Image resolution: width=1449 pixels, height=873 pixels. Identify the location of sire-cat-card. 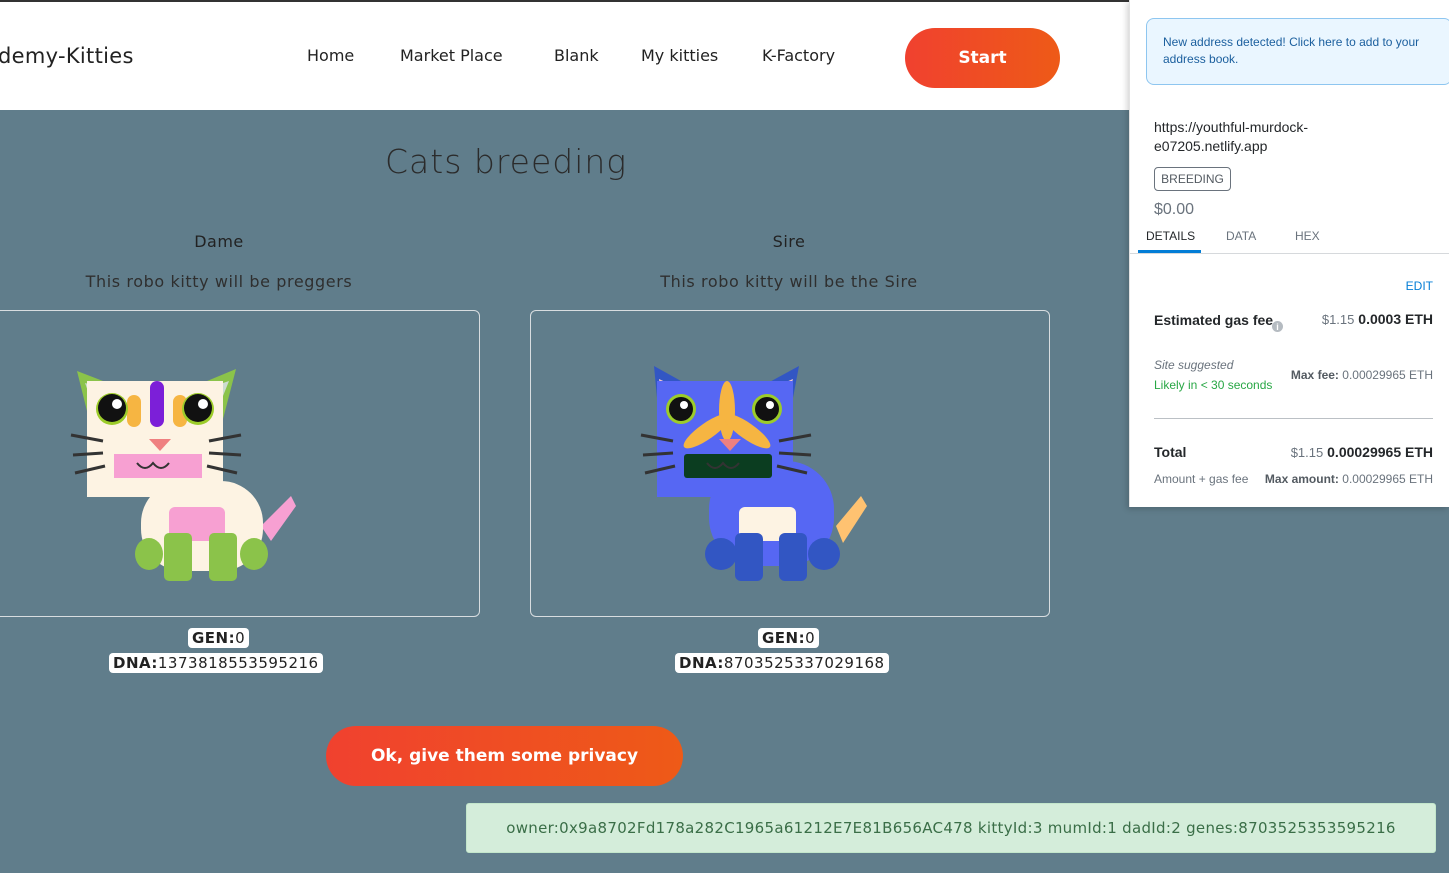
(790, 463).